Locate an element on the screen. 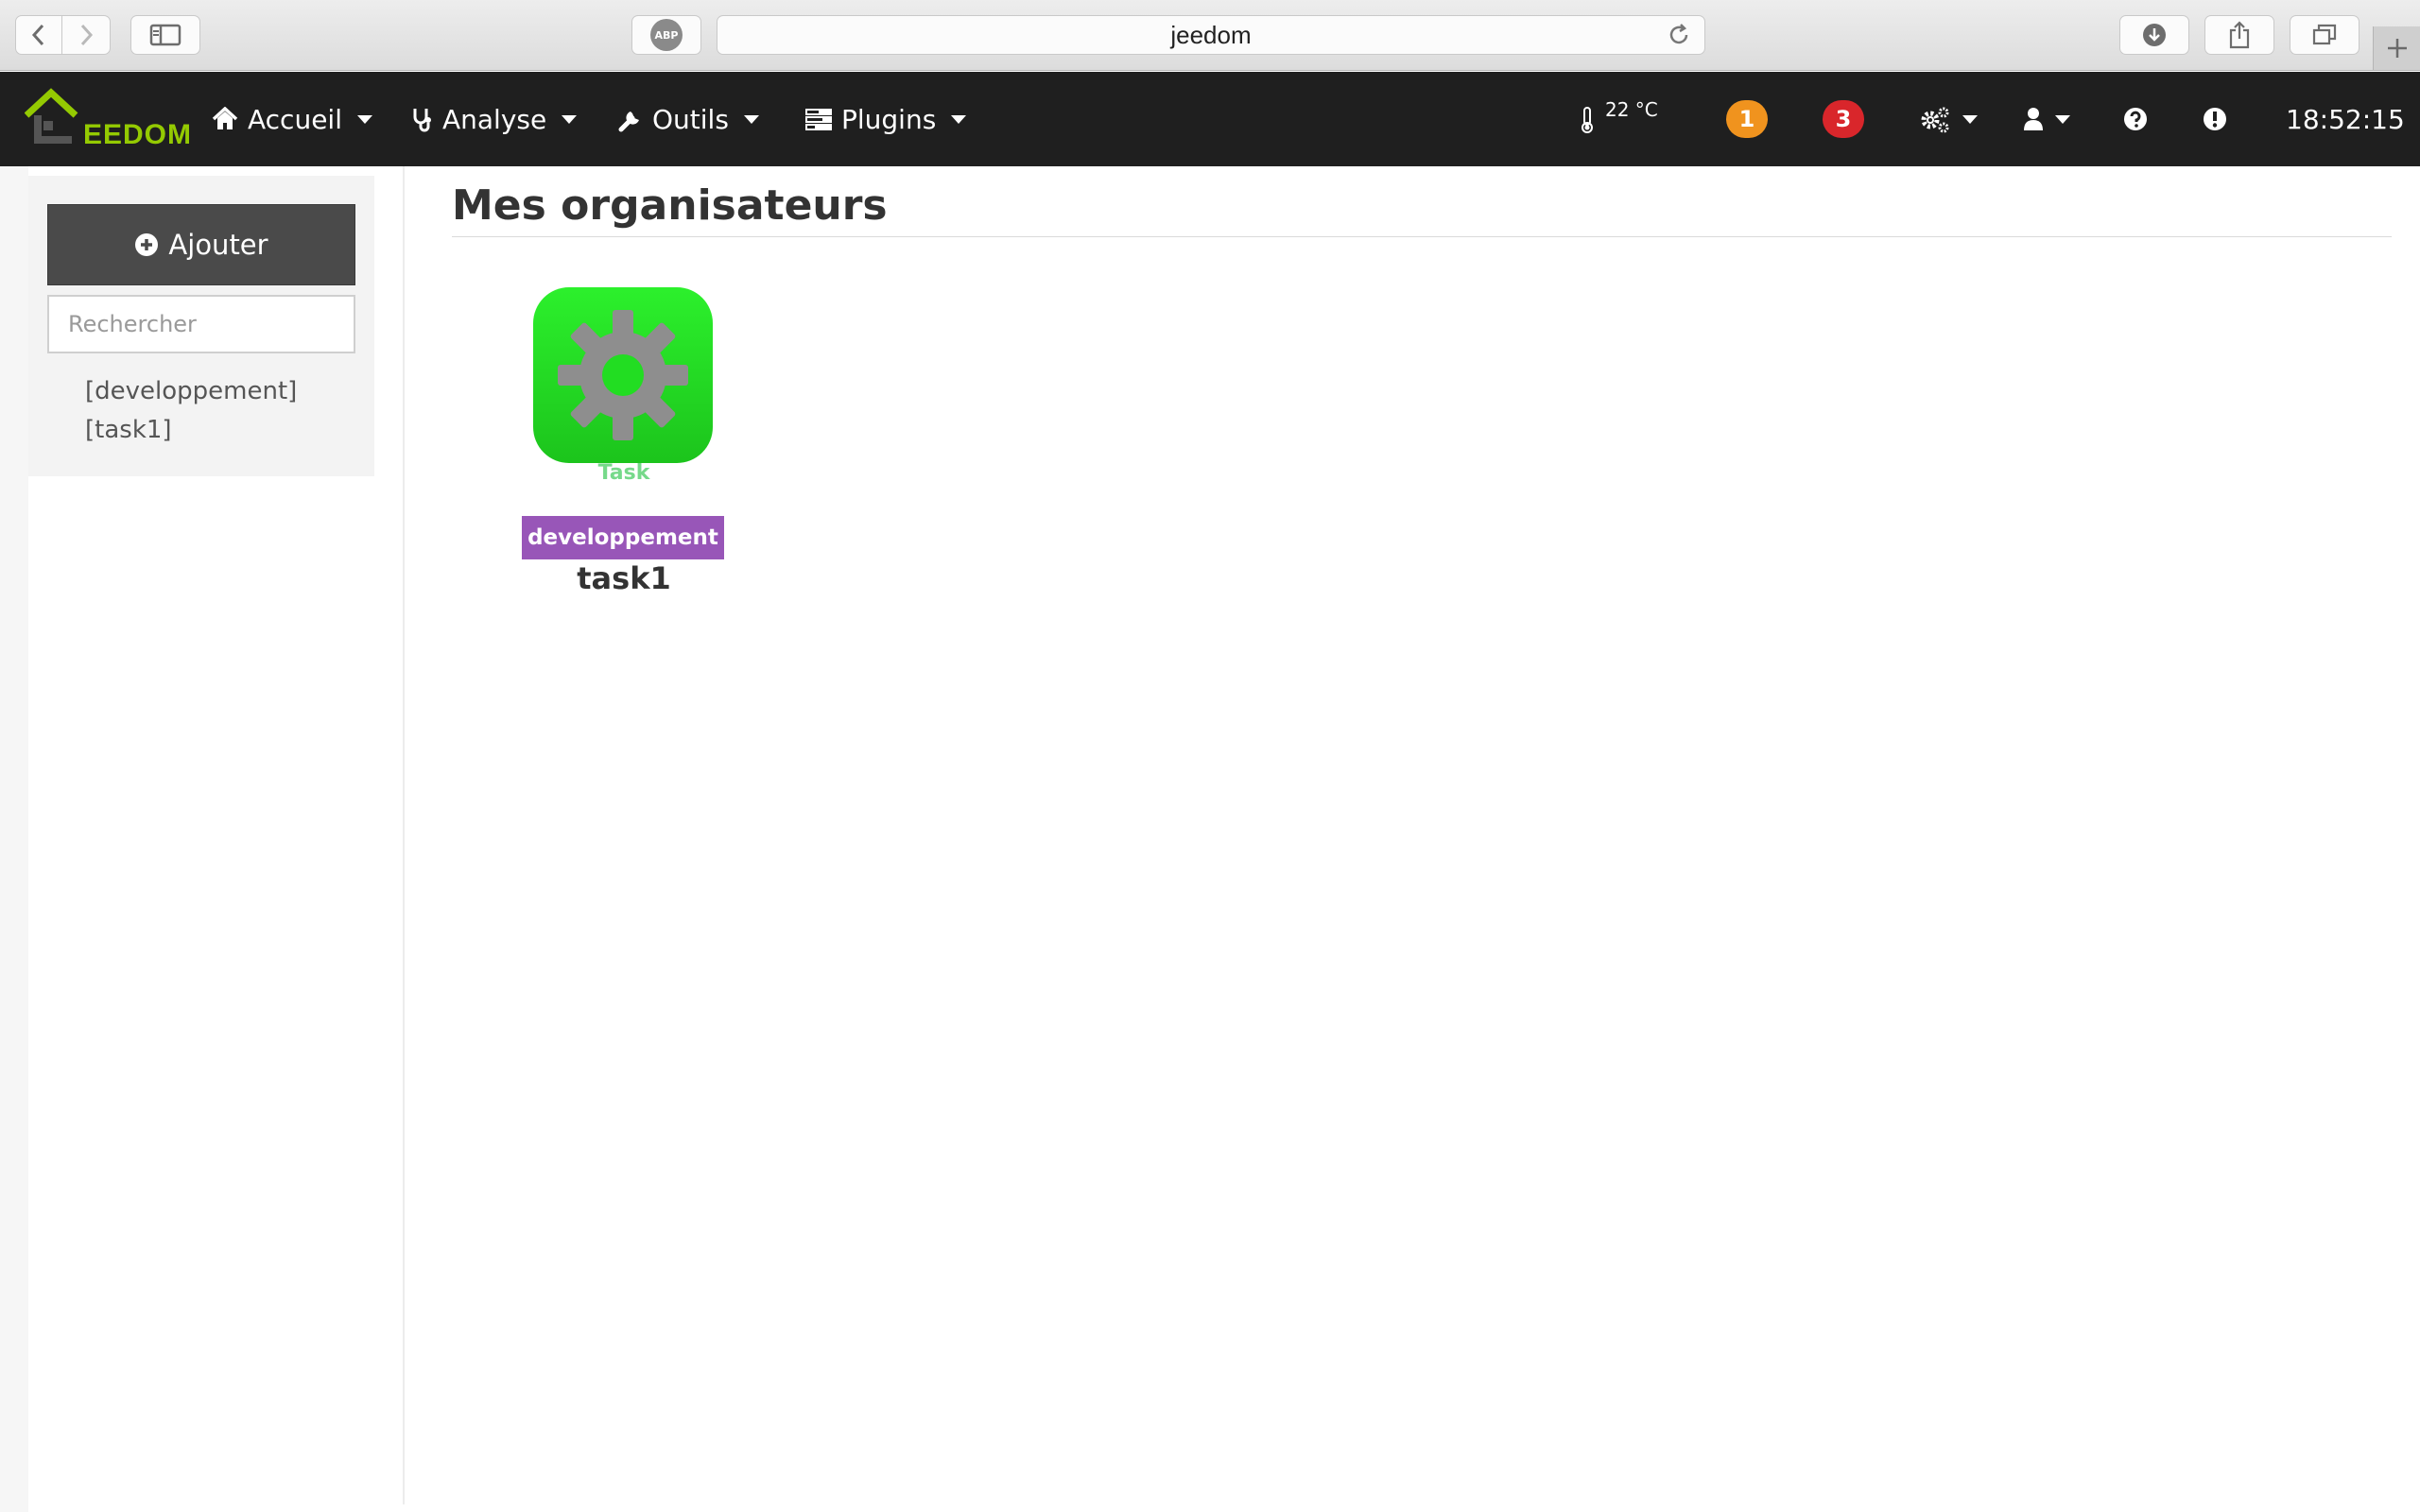  stethoscope-icon is located at coordinates (422, 120).